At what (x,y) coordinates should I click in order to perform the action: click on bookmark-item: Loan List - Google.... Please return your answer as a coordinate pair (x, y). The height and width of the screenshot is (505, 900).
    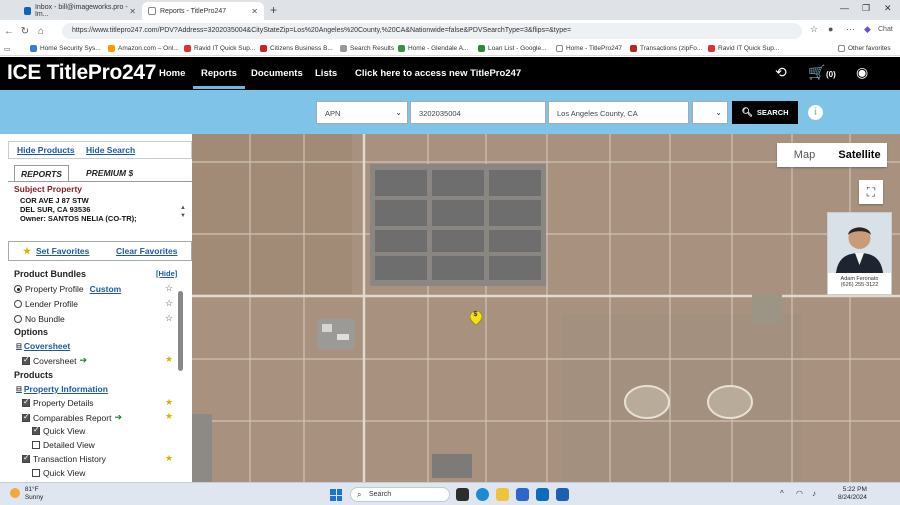
    Looking at the image, I should click on (512, 48).